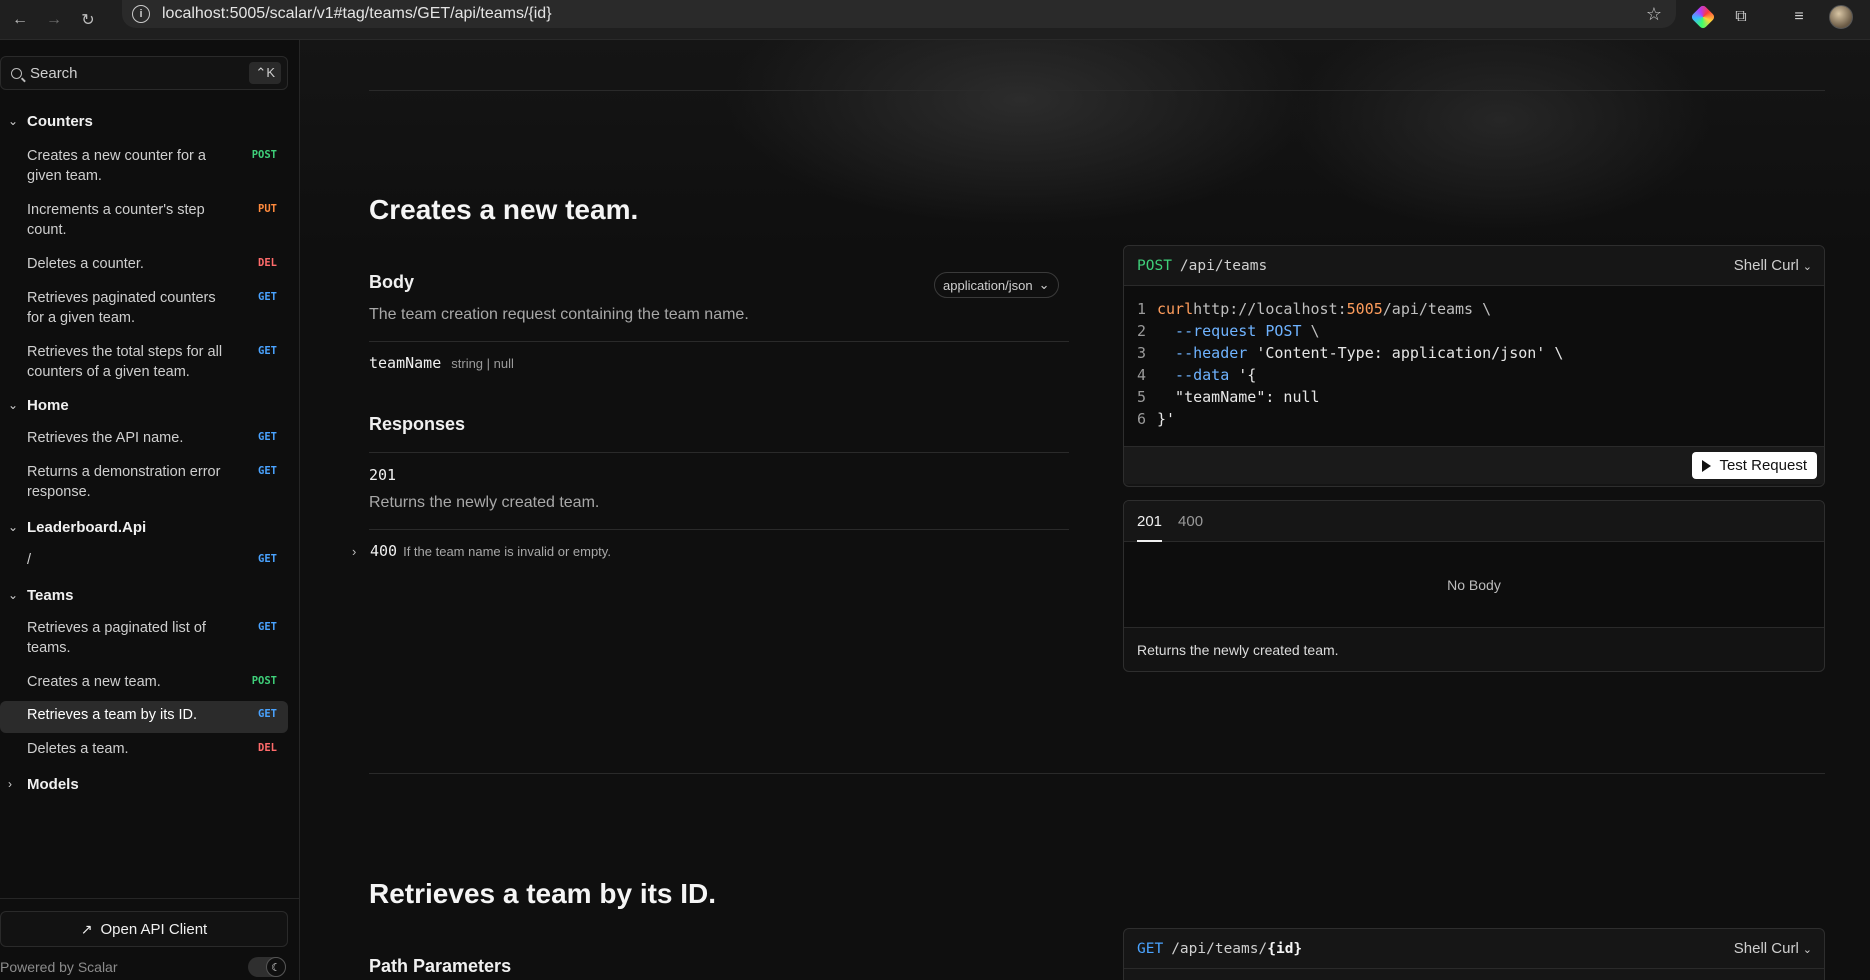 The width and height of the screenshot is (1870, 980). I want to click on response-400-code: 400, so click(384, 551).